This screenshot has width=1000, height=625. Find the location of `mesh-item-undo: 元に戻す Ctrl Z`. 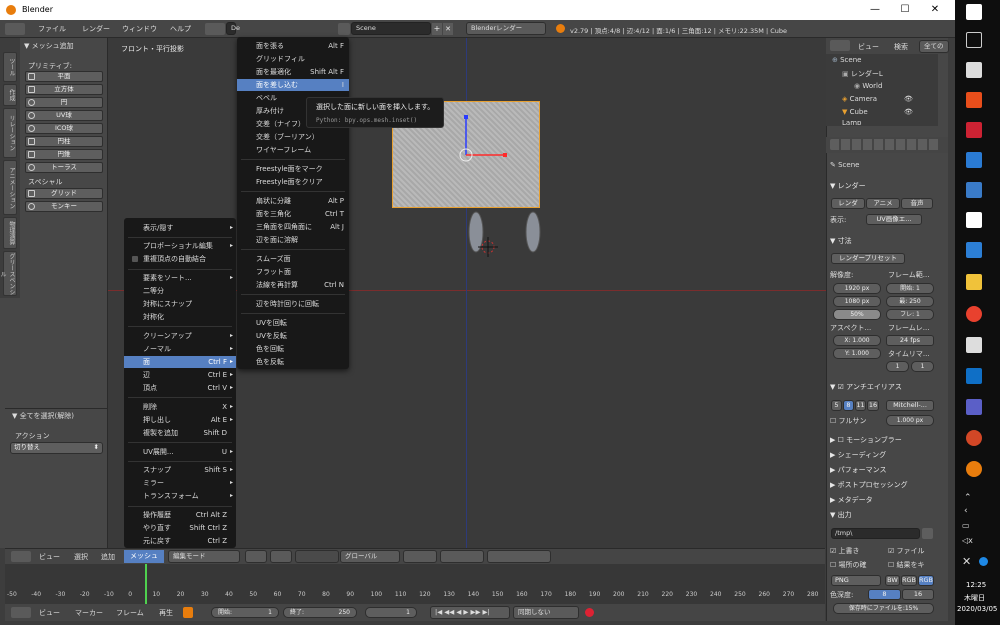

mesh-item-undo: 元に戻す Ctrl Z is located at coordinates (180, 541).